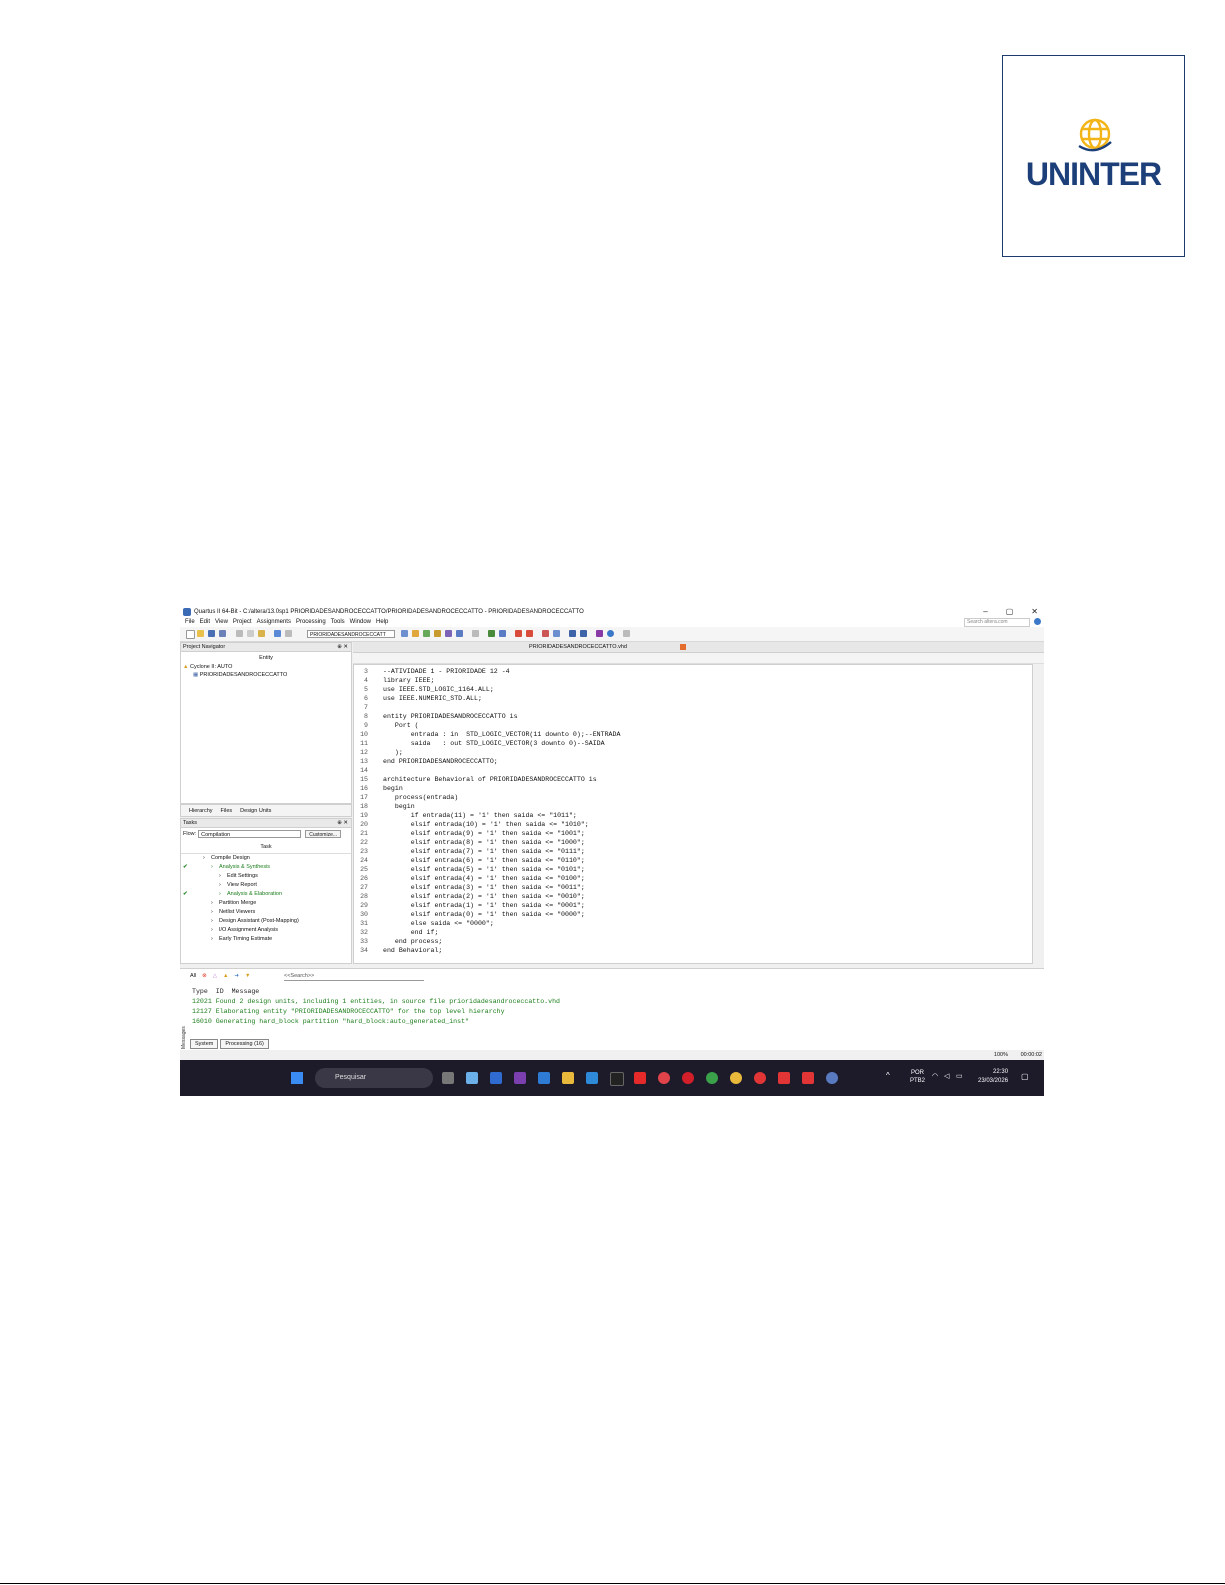 The image size is (1225, 1585). What do you see at coordinates (448, 633) in the screenshot?
I see `design-partition-icon` at bounding box center [448, 633].